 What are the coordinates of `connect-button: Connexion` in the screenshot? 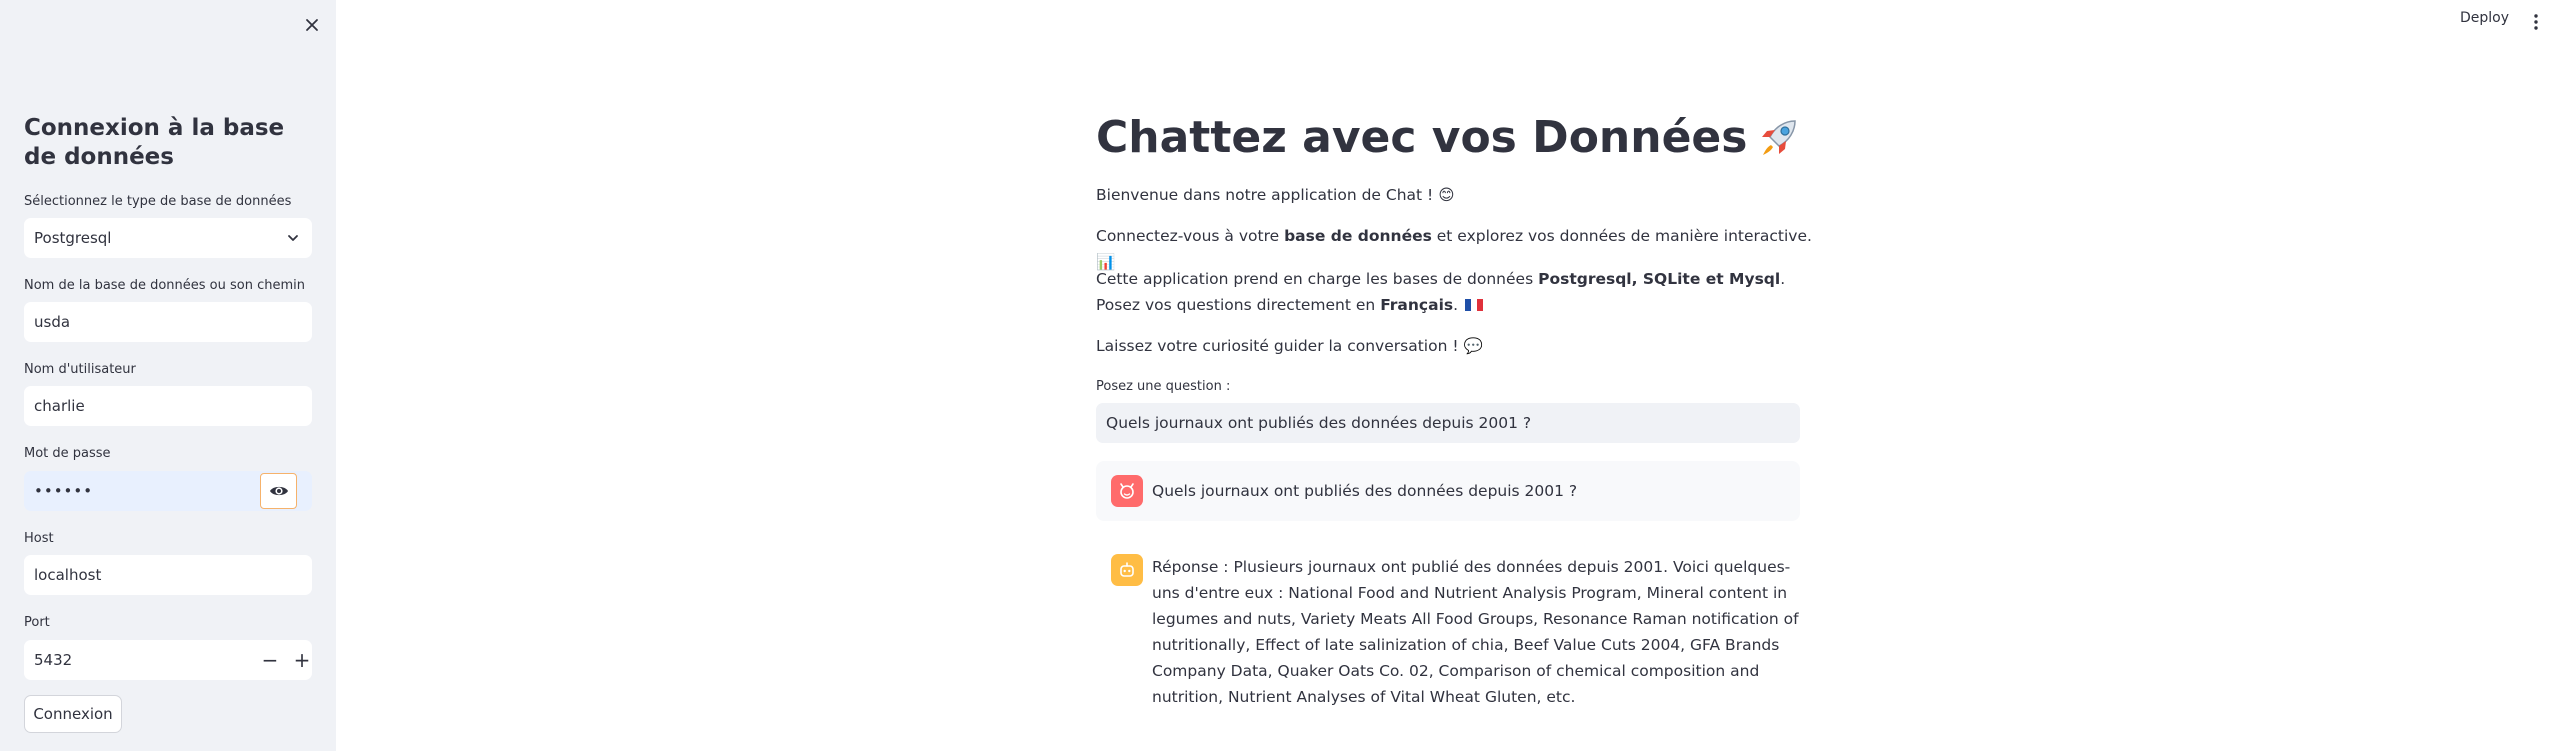 It's located at (73, 714).